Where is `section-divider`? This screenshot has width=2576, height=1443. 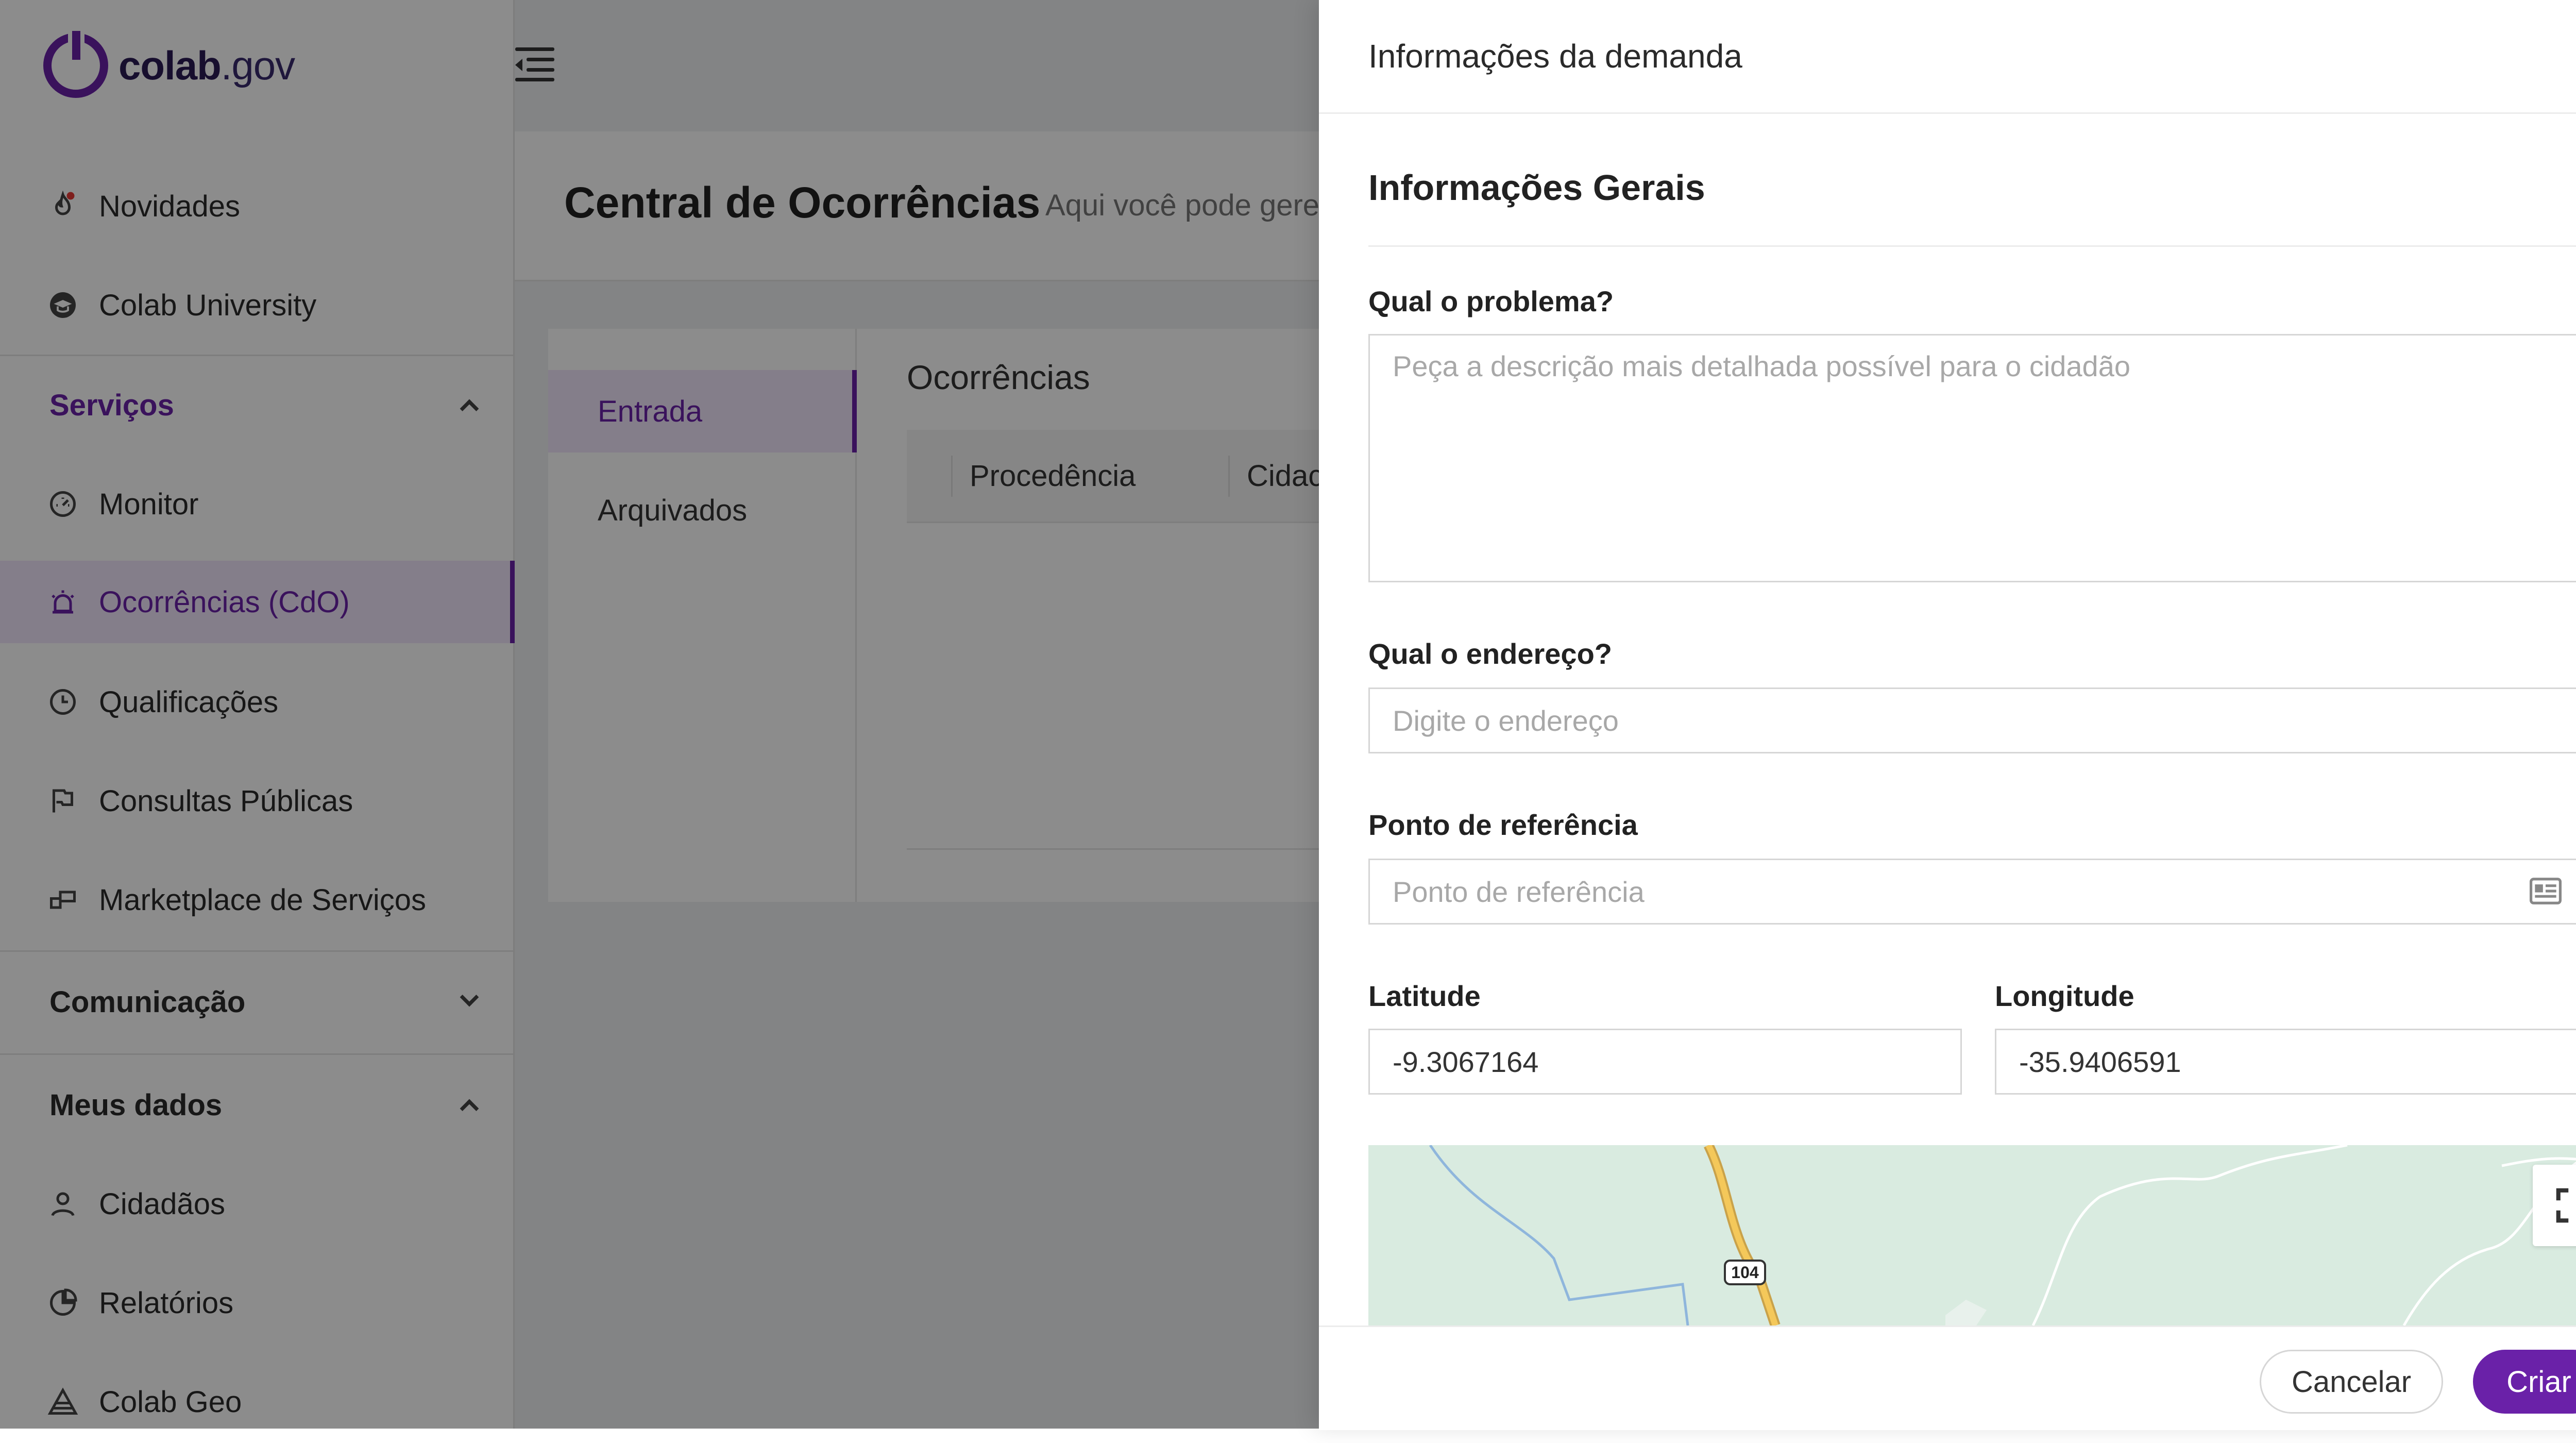
section-divider is located at coordinates (1972, 246).